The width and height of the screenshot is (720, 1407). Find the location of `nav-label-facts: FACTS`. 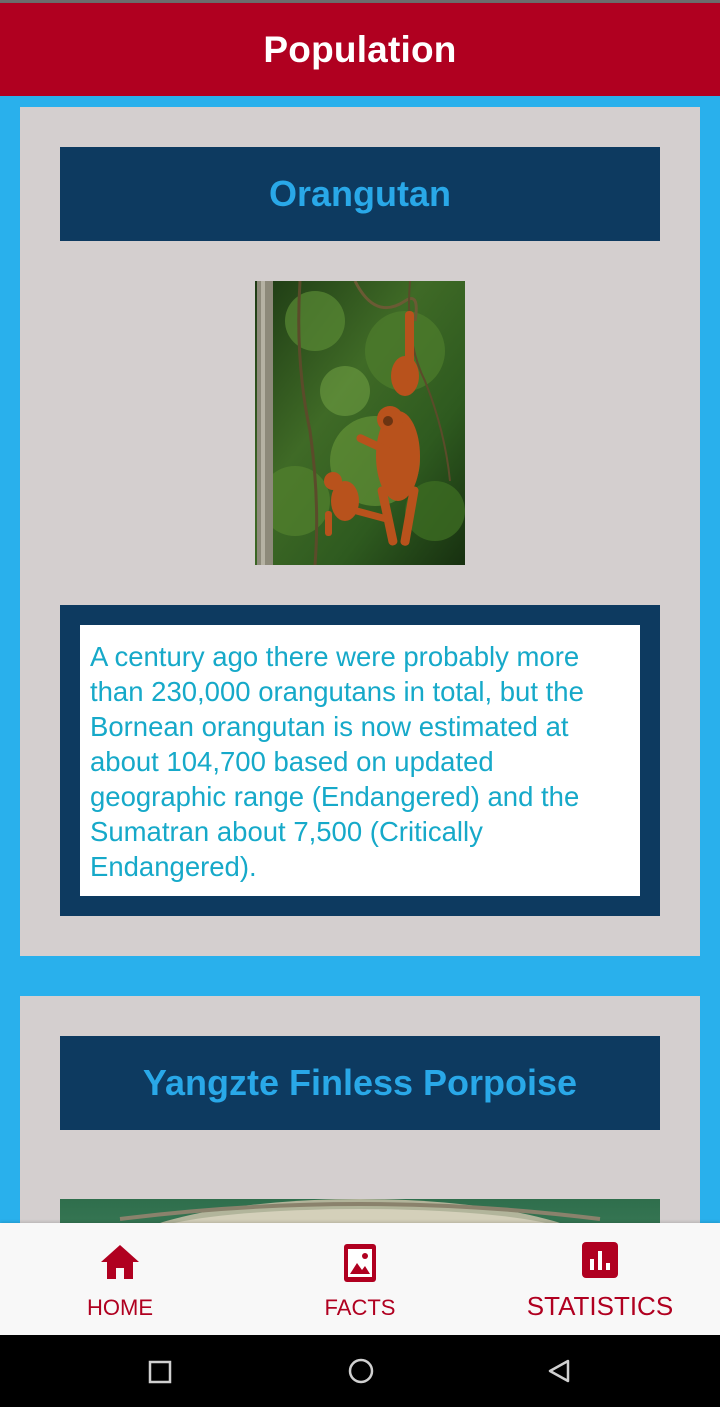

nav-label-facts: FACTS is located at coordinates (360, 1307).